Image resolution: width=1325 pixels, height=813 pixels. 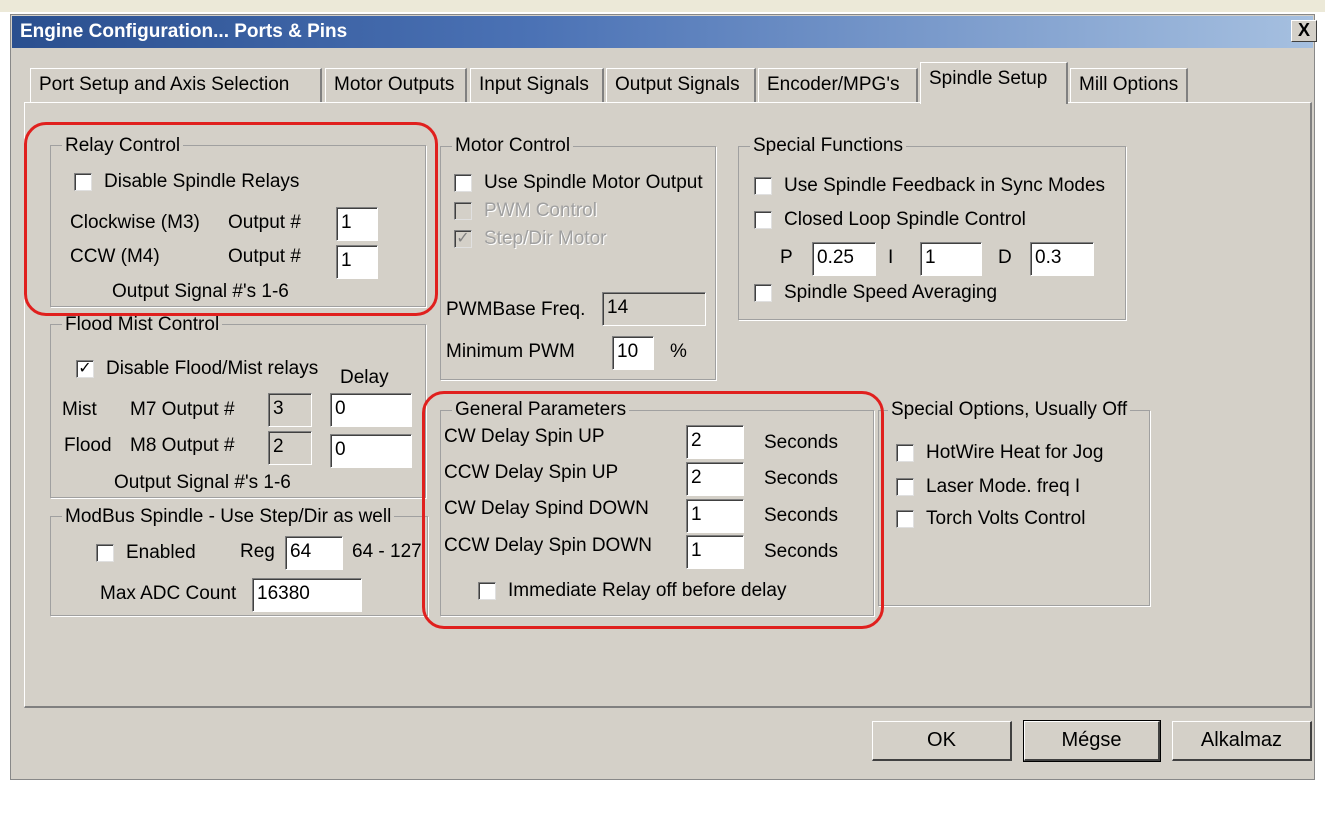 I want to click on minimum-pwm-label: Minimum PWM, so click(x=510, y=351).